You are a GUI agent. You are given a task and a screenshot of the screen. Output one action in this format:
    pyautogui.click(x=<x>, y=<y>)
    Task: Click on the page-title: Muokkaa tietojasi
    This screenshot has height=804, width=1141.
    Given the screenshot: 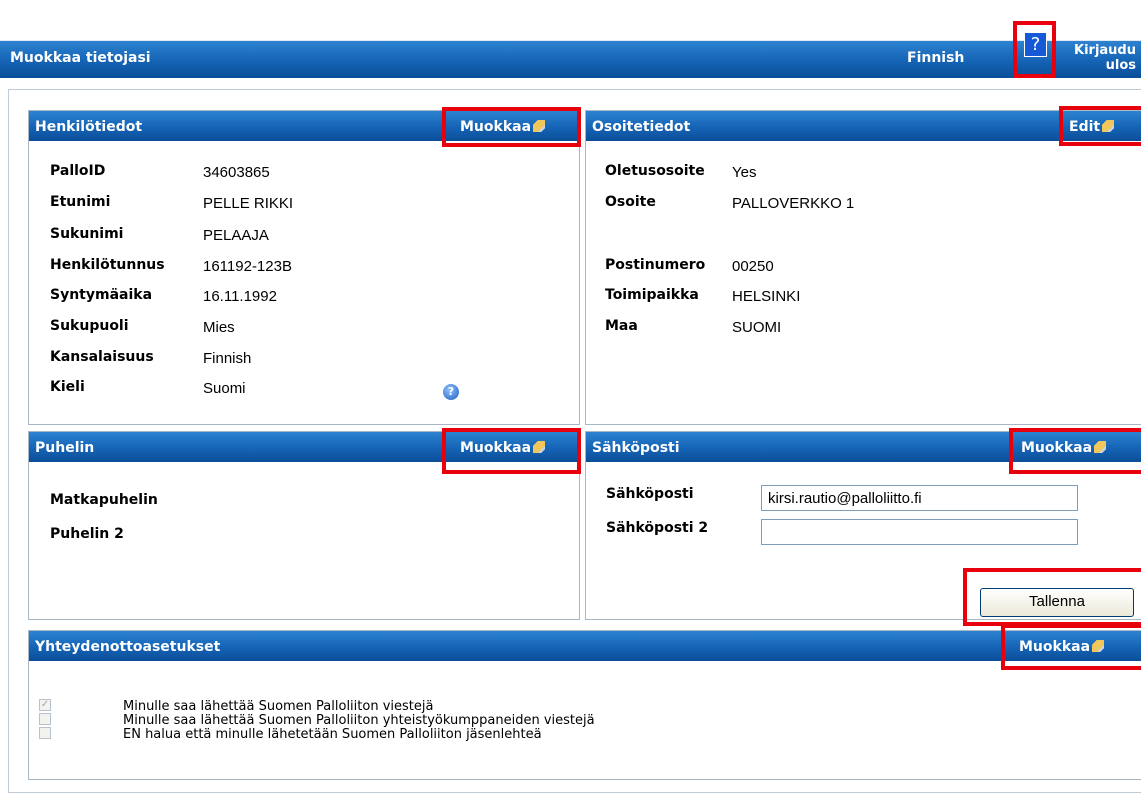 What is the action you would take?
    pyautogui.click(x=80, y=58)
    